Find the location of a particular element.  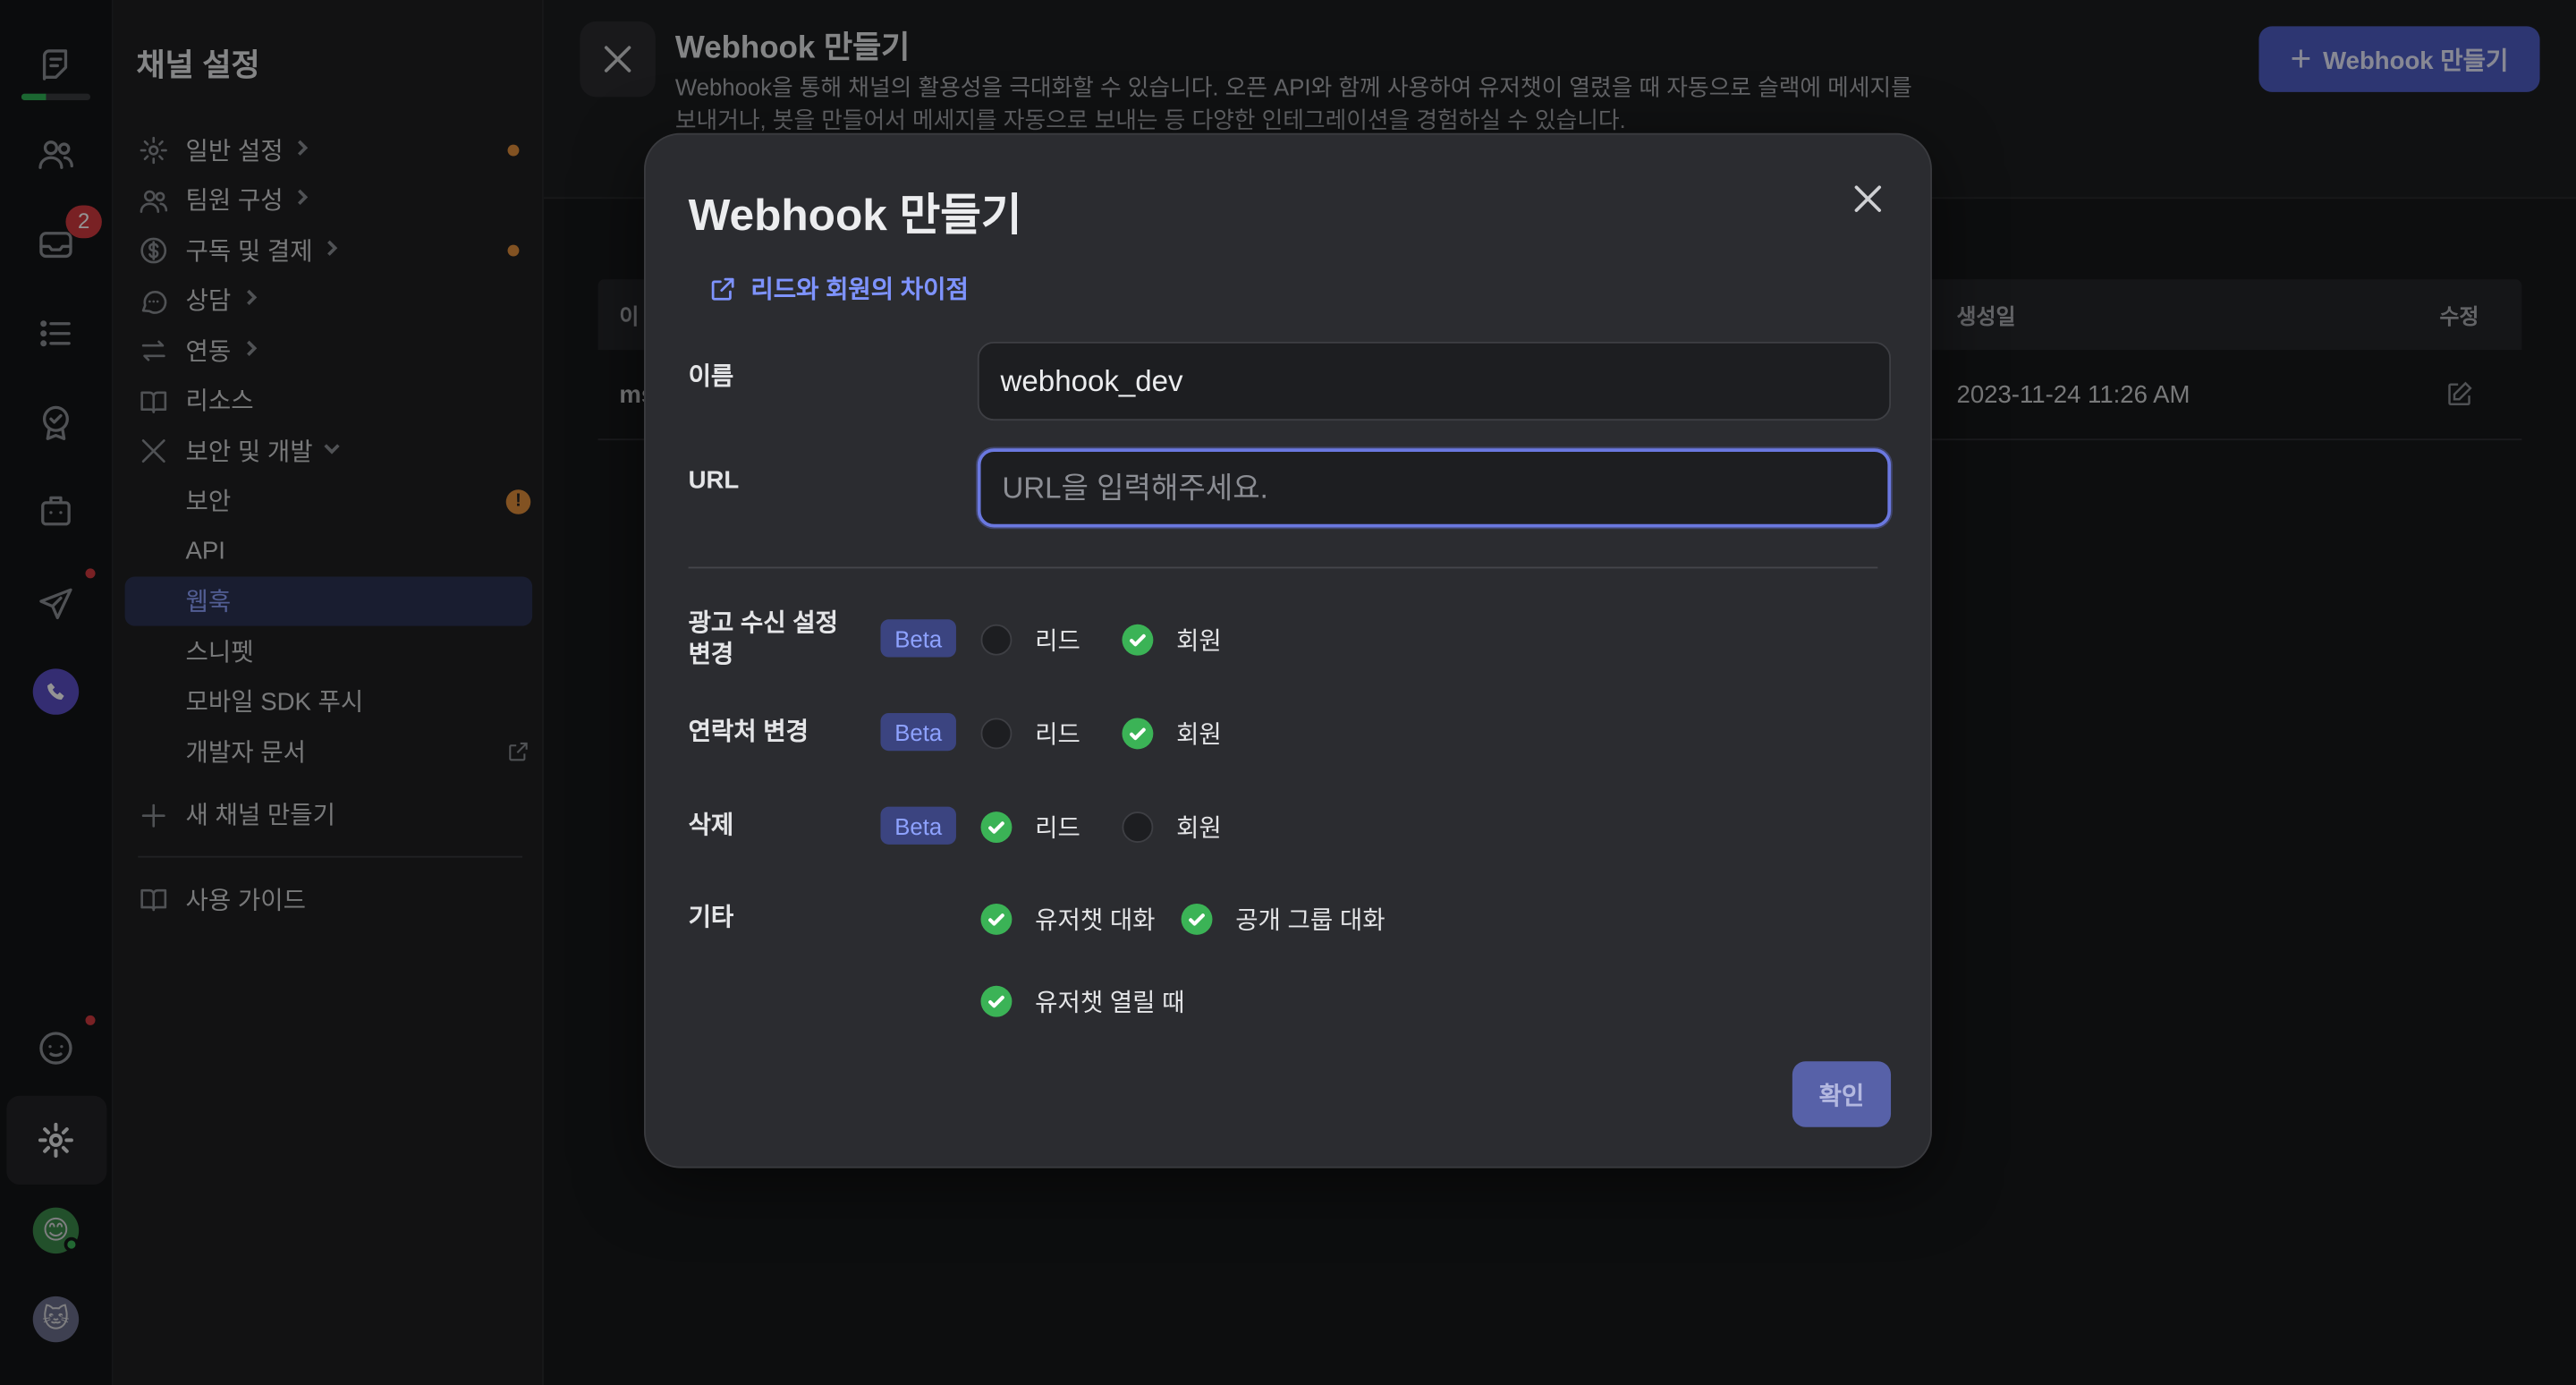

lead-vs-member-link: 리드와 회원의 차이점 is located at coordinates (838, 288).